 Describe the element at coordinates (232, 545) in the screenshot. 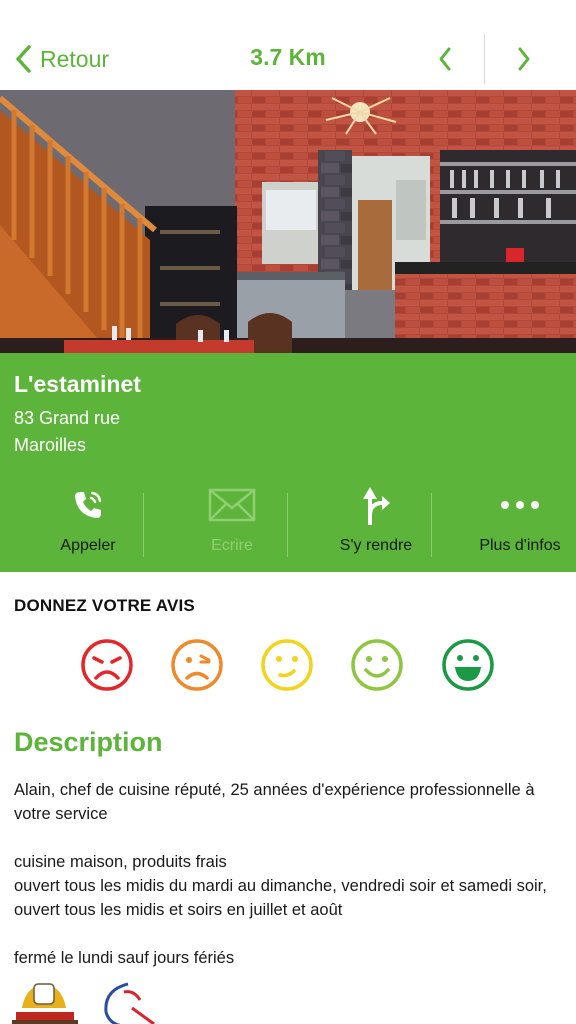

I see `write-label: Ecrire` at that location.